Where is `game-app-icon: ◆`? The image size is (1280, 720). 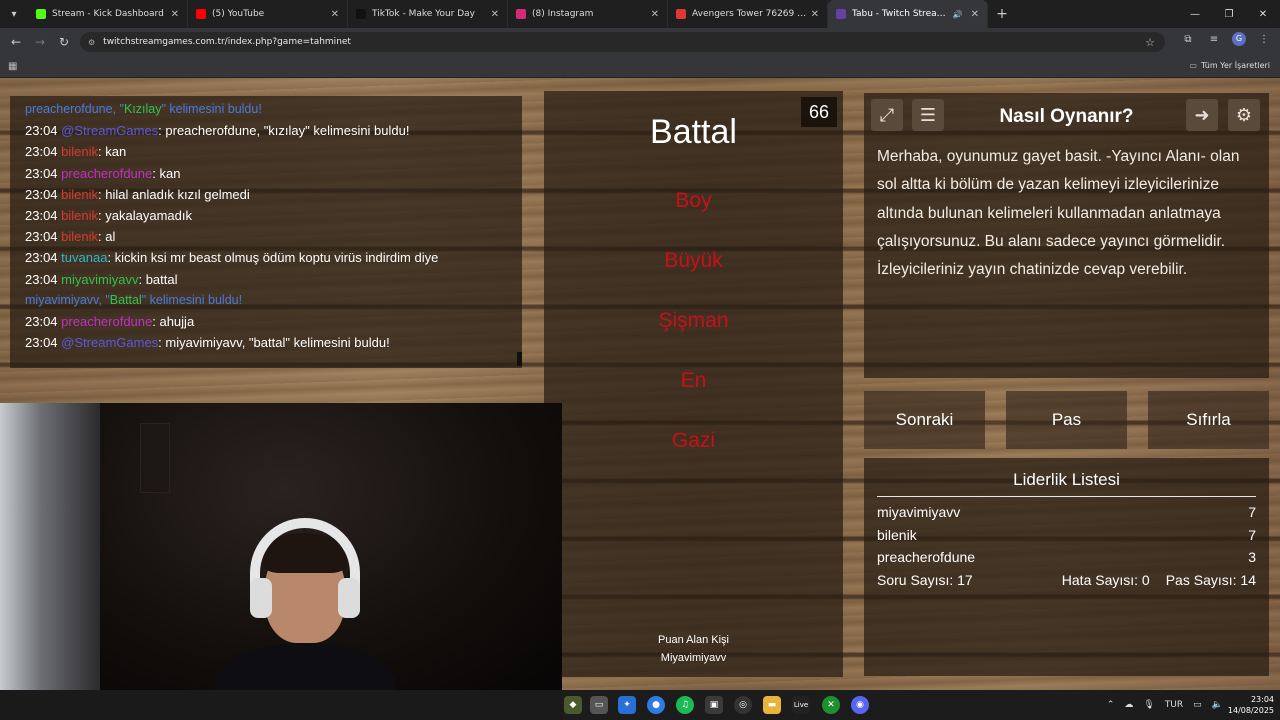
game-app-icon: ◆ is located at coordinates (573, 705).